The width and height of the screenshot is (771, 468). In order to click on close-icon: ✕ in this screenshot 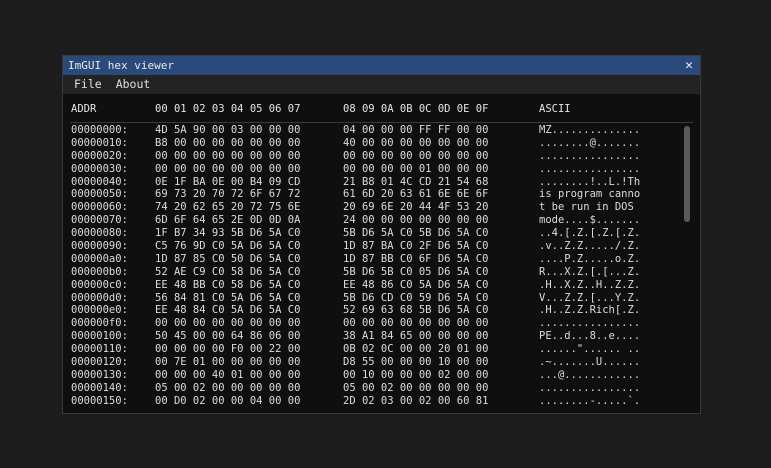, I will do `click(689, 65)`.